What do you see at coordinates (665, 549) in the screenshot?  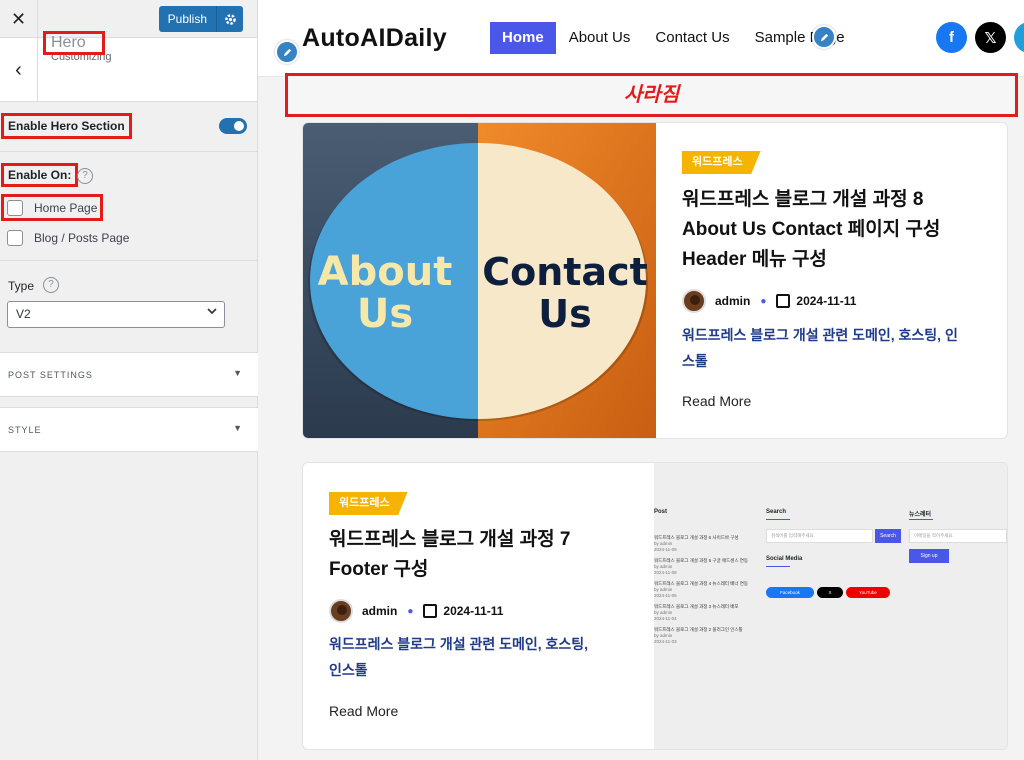 I see `thumb-post-date: 2024-11-09` at bounding box center [665, 549].